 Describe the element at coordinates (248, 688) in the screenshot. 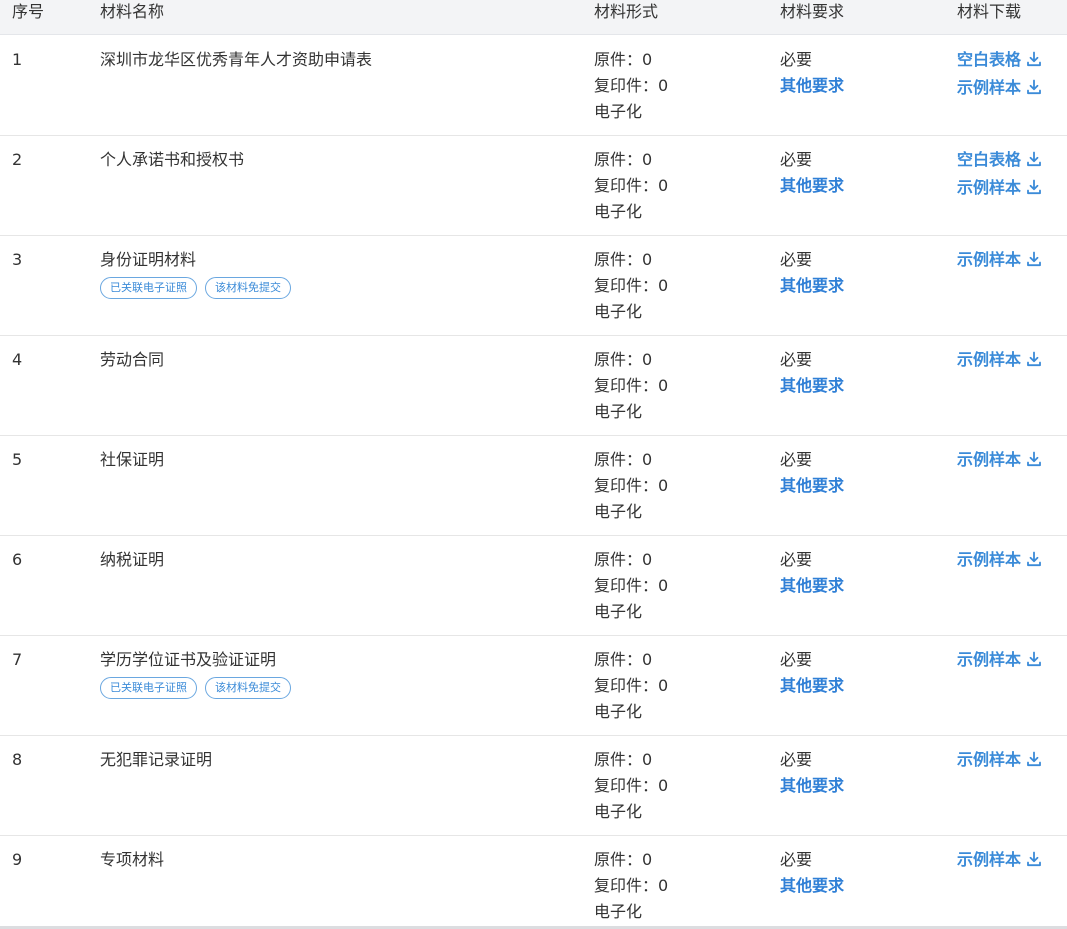

I see `material-tag: 该材料免提交` at that location.